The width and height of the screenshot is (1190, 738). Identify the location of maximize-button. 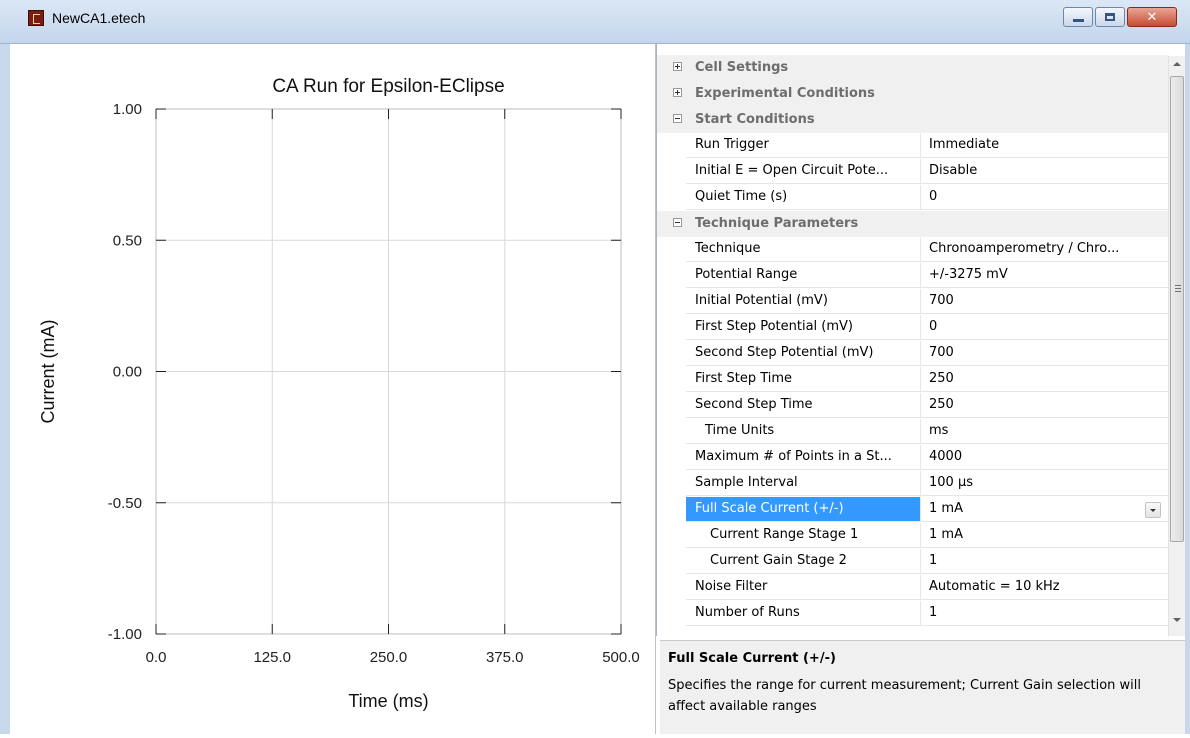
(1110, 17).